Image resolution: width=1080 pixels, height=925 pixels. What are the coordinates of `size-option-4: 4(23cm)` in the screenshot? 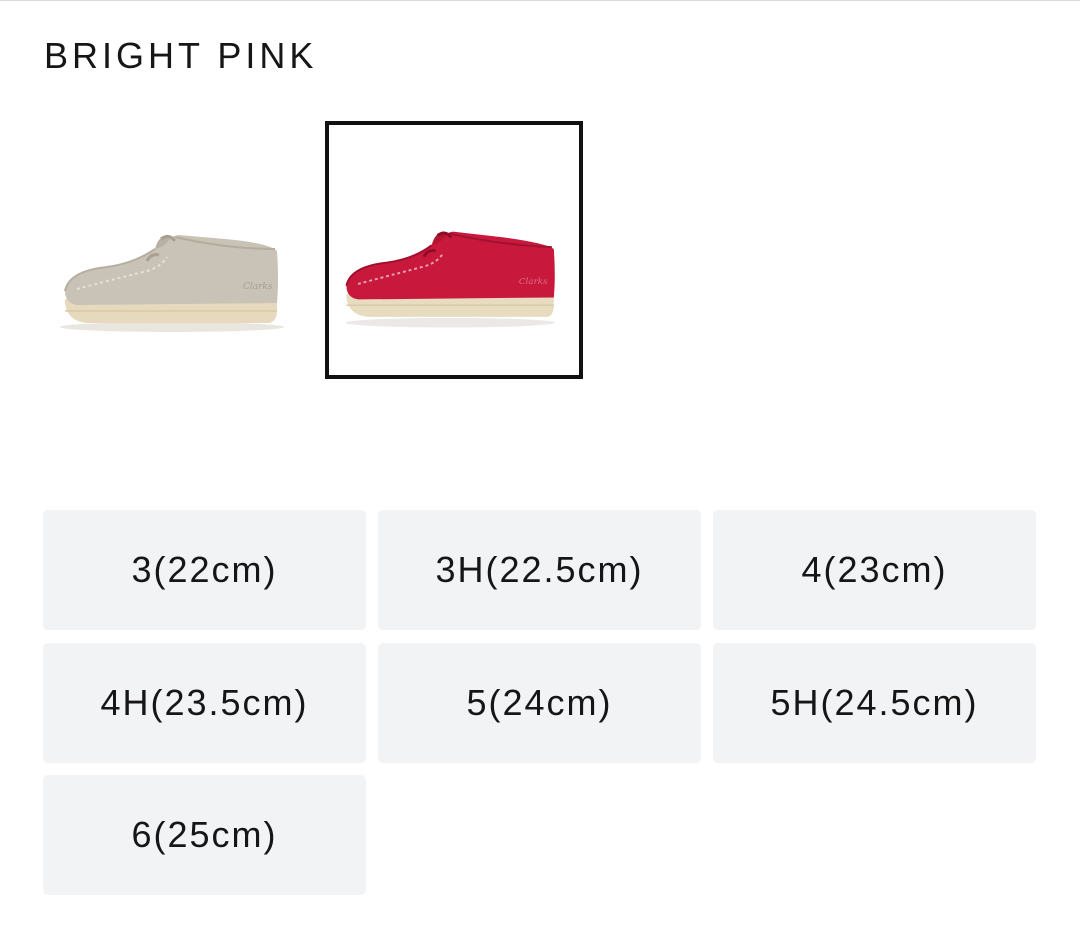 It's located at (874, 570).